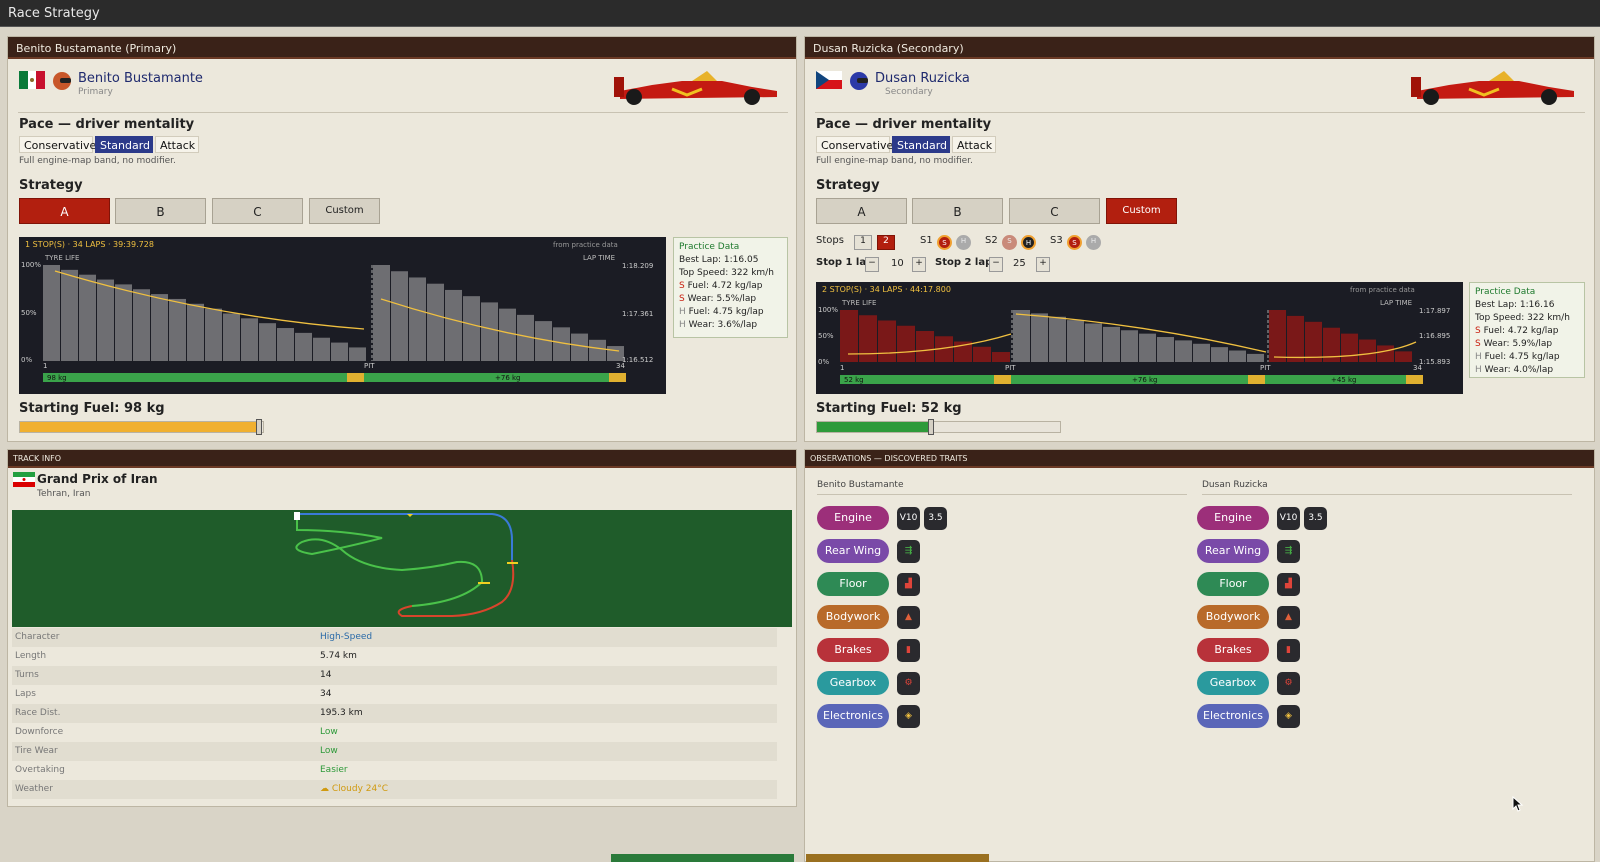  Describe the element at coordinates (886, 242) in the screenshot. I see `stops-2-button: 2` at that location.